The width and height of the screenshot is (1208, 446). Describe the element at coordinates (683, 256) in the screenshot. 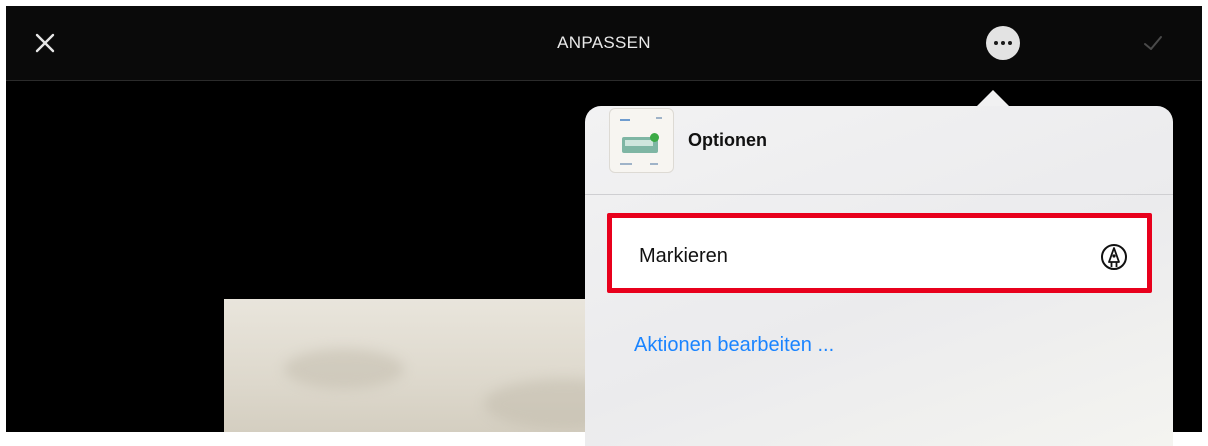

I see `action-label: Markieren` at that location.